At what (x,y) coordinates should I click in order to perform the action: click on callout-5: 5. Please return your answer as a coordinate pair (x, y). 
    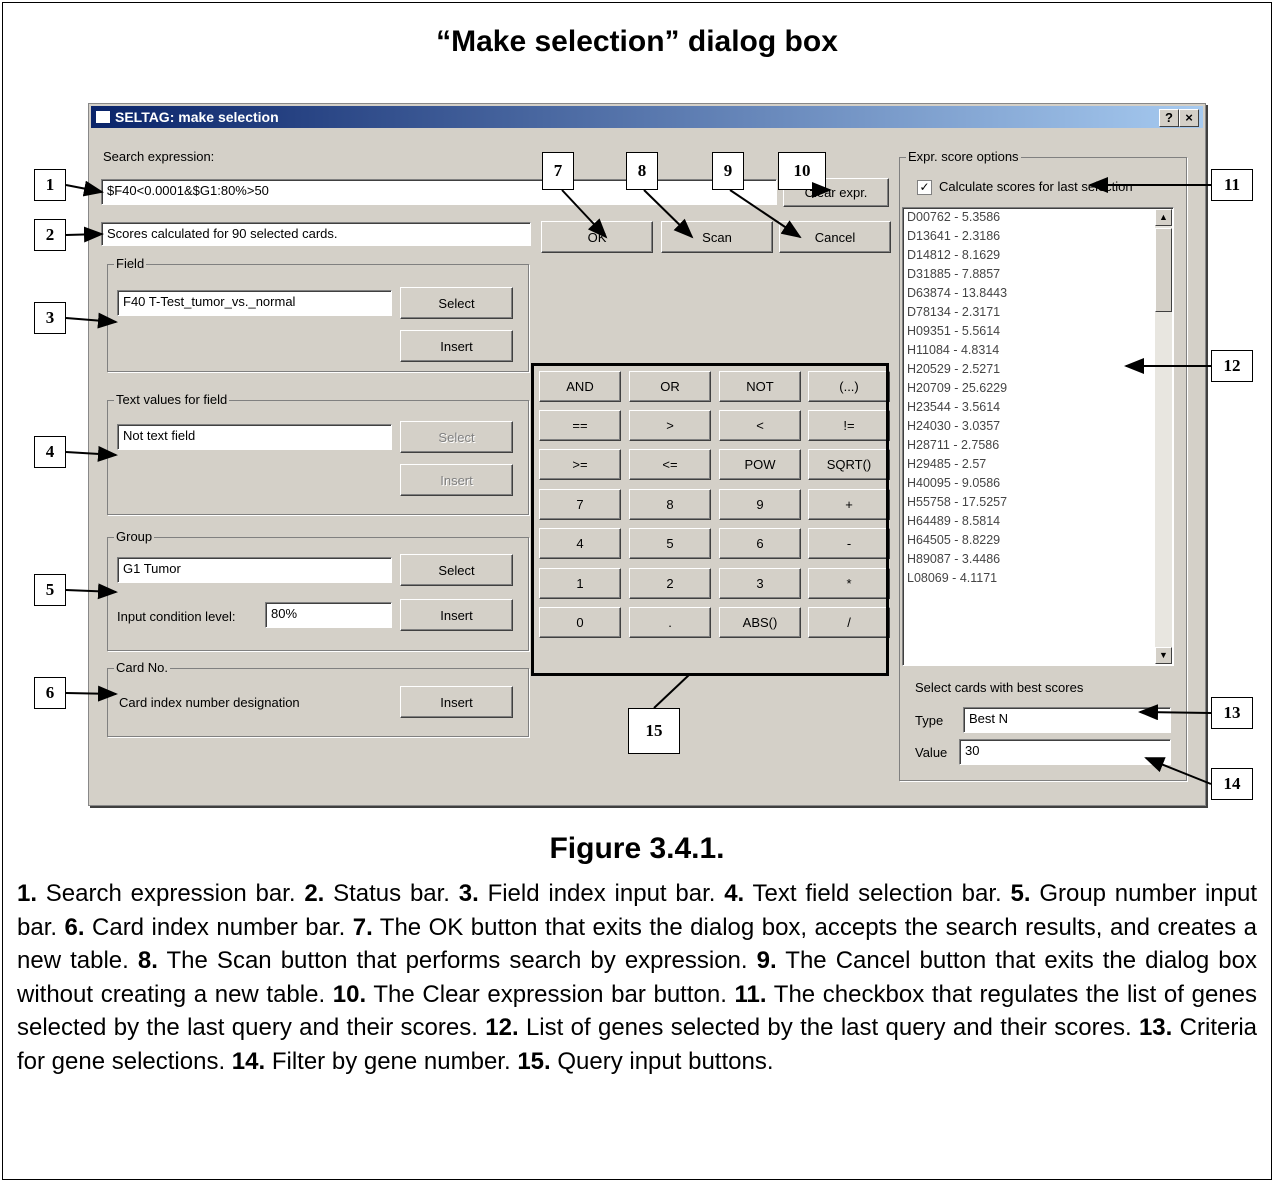
    Looking at the image, I should click on (50, 590).